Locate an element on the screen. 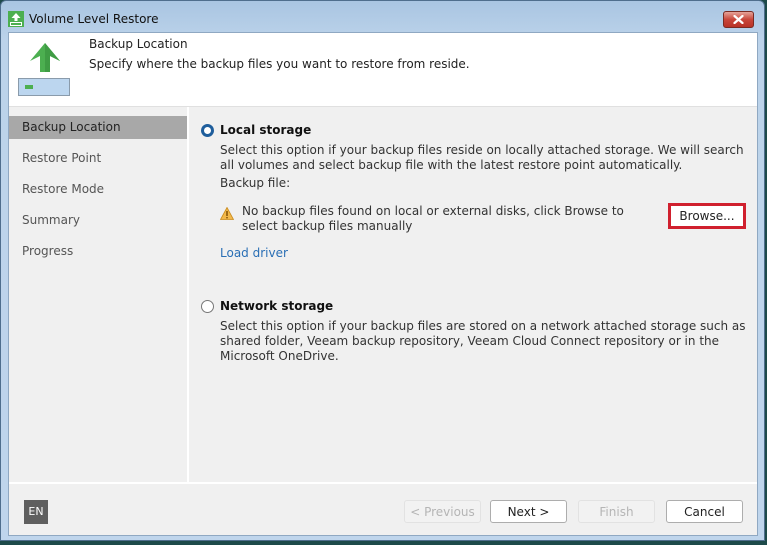 This screenshot has width=767, height=545. volume-restore-icon is located at coordinates (16, 19).